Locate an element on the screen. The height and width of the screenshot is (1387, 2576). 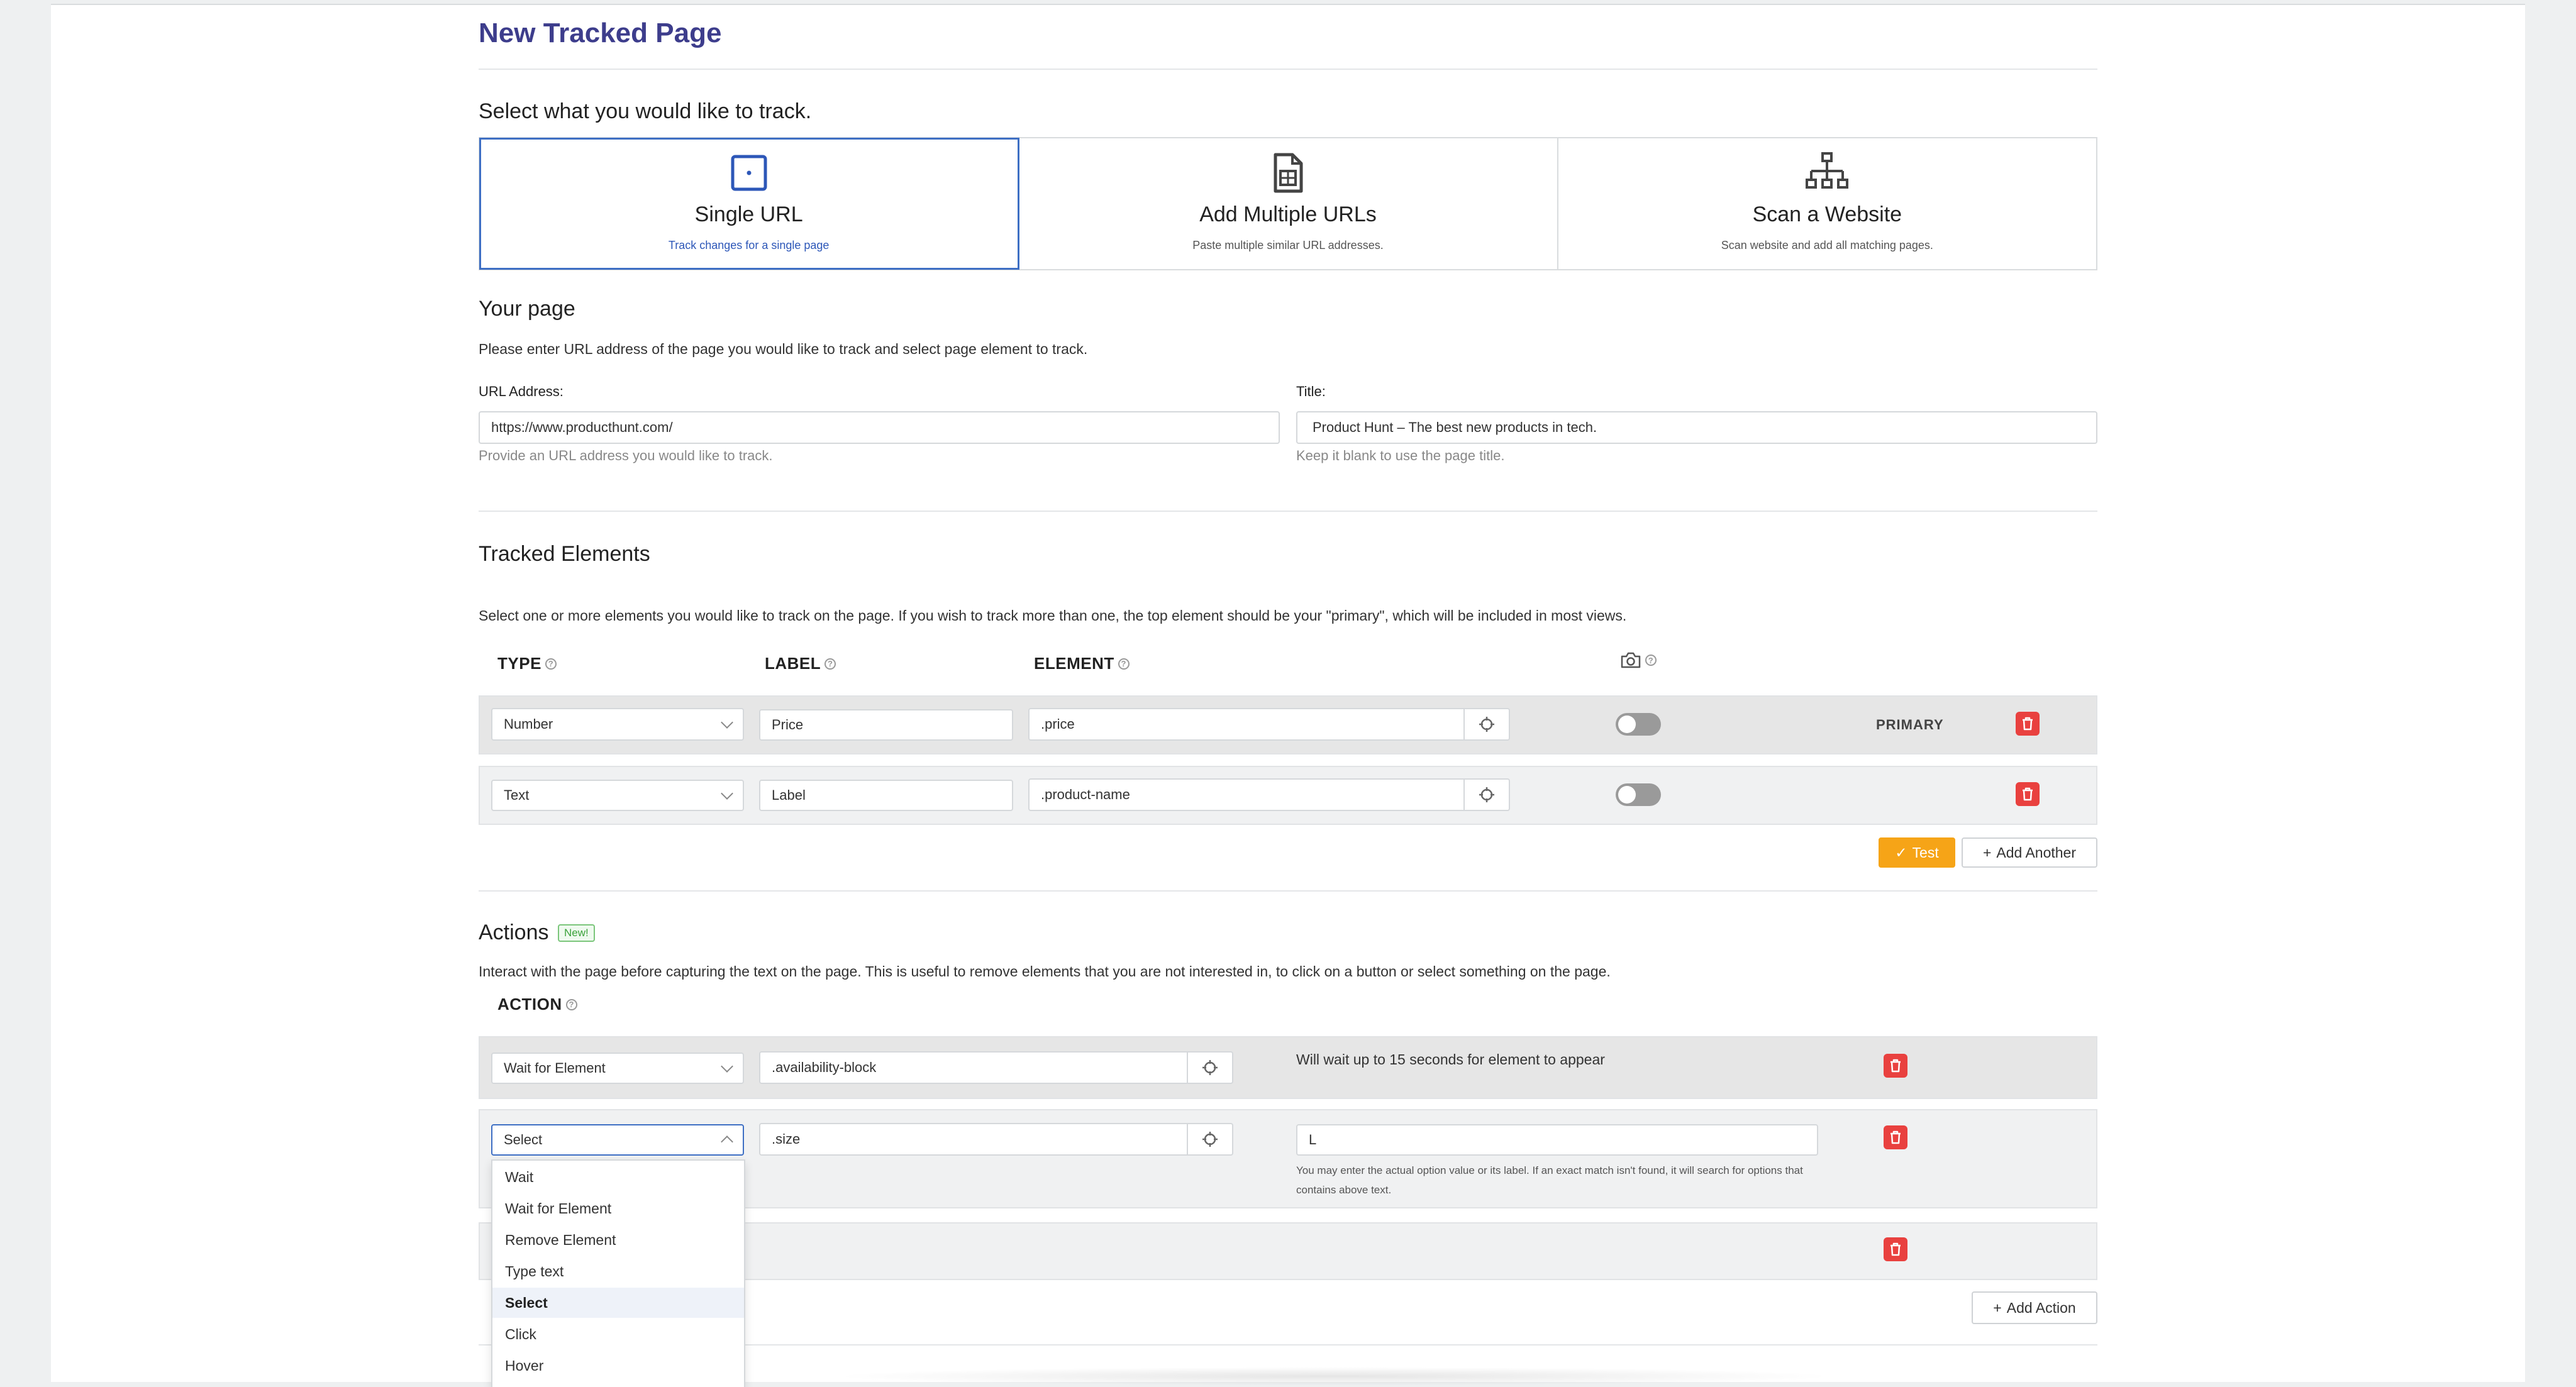
dropdown-option-select: Select is located at coordinates (618, 1303).